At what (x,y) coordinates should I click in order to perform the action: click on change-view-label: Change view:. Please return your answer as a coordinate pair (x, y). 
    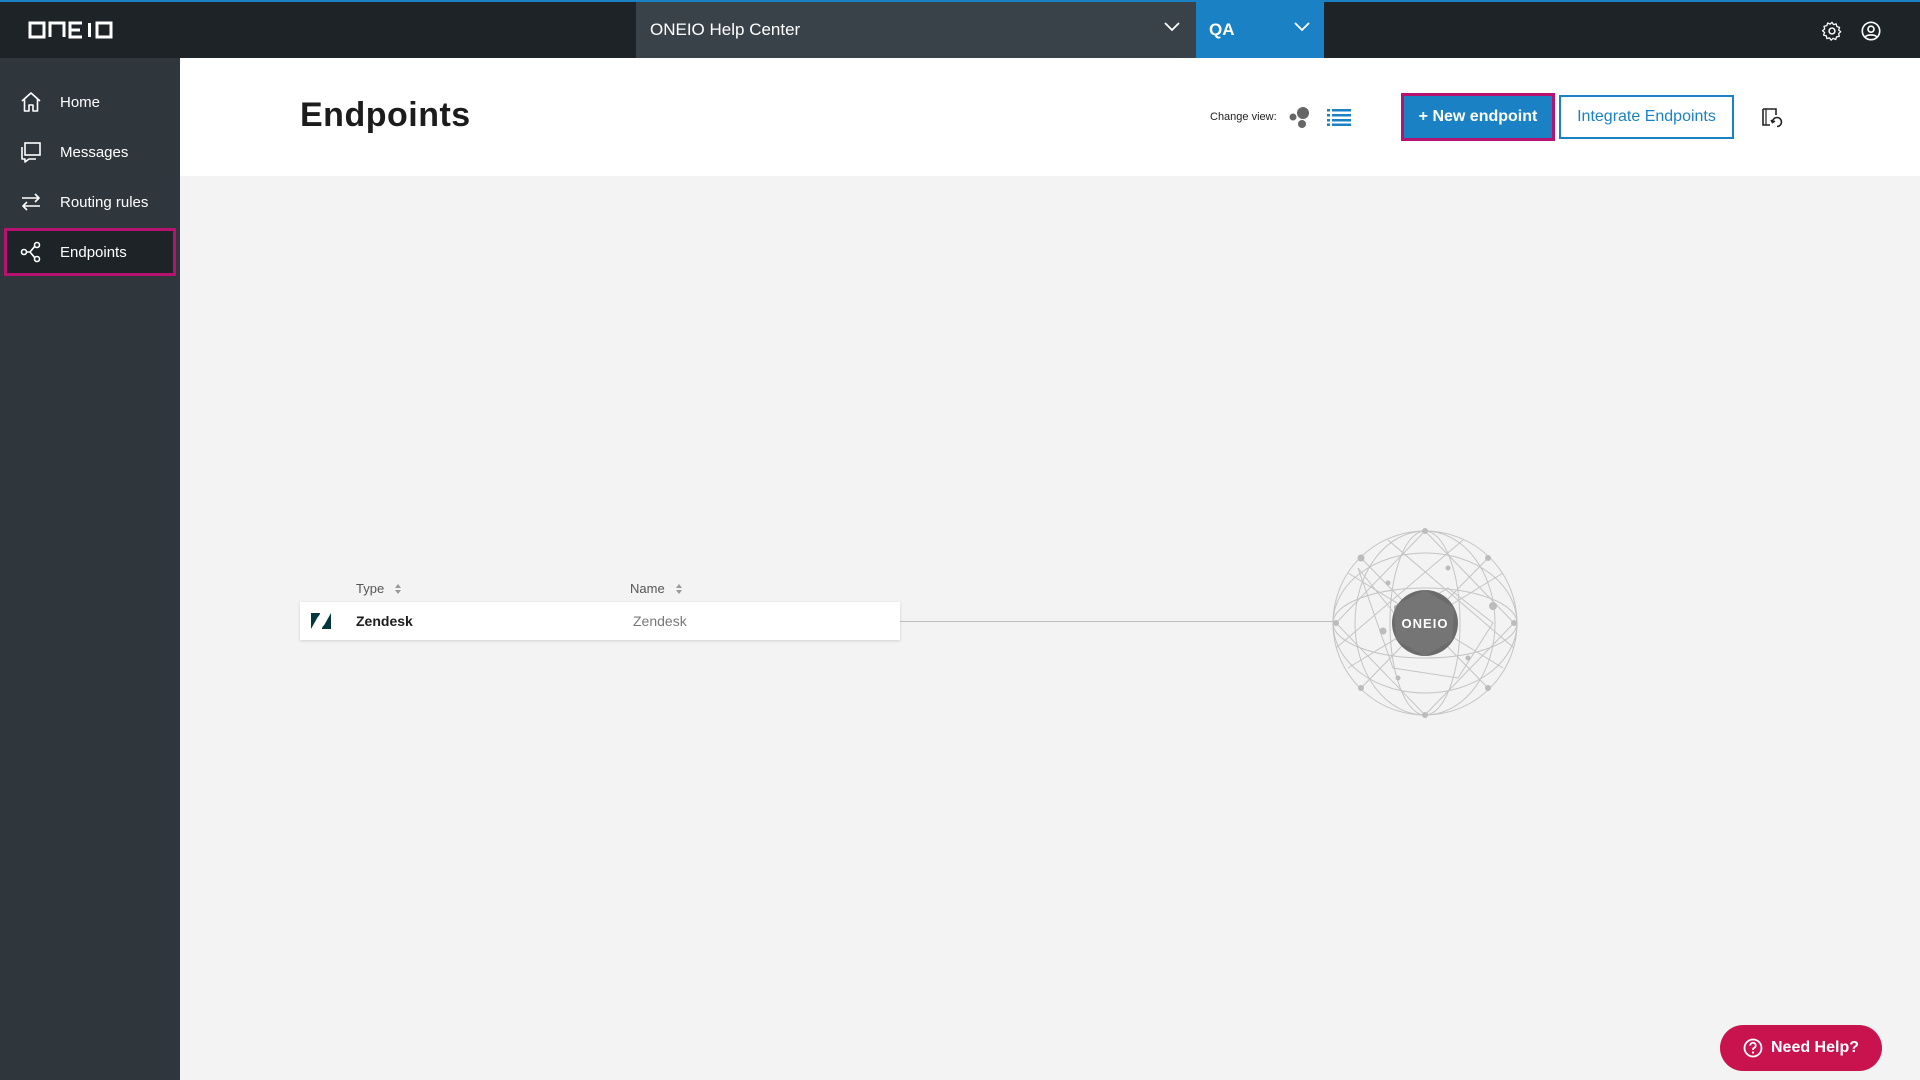
    Looking at the image, I should click on (1243, 117).